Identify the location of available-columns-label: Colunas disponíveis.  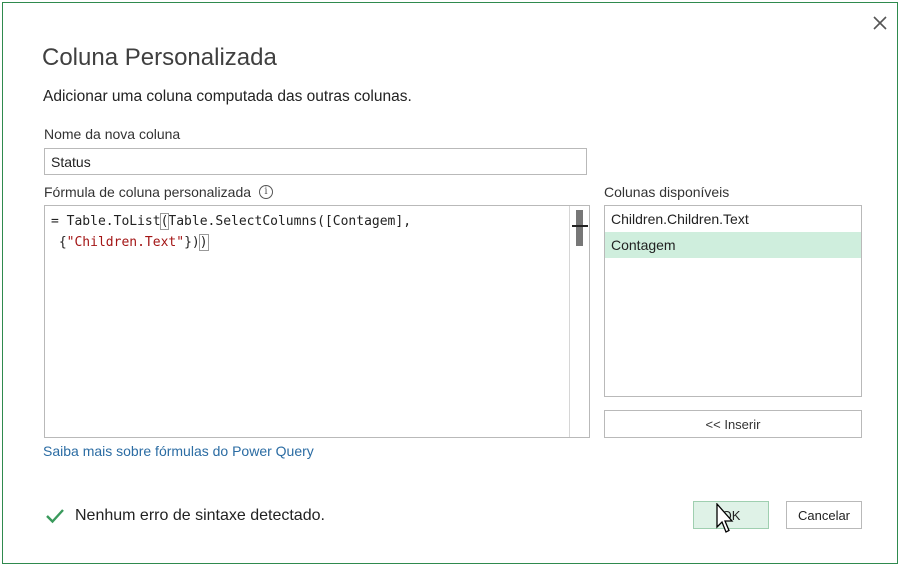
(667, 192).